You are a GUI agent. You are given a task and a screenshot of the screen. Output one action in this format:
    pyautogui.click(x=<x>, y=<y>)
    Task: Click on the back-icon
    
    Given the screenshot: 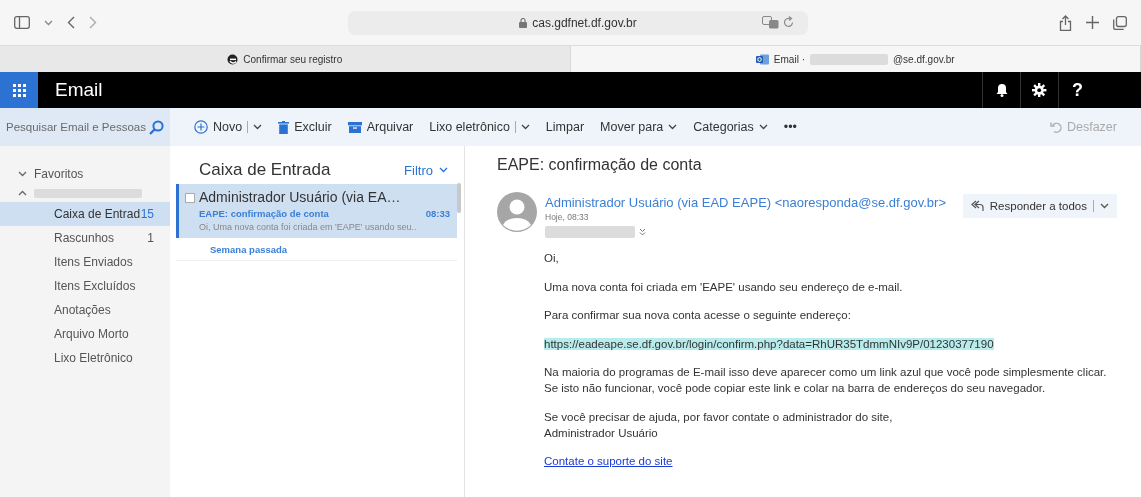 What is the action you would take?
    pyautogui.click(x=71, y=22)
    